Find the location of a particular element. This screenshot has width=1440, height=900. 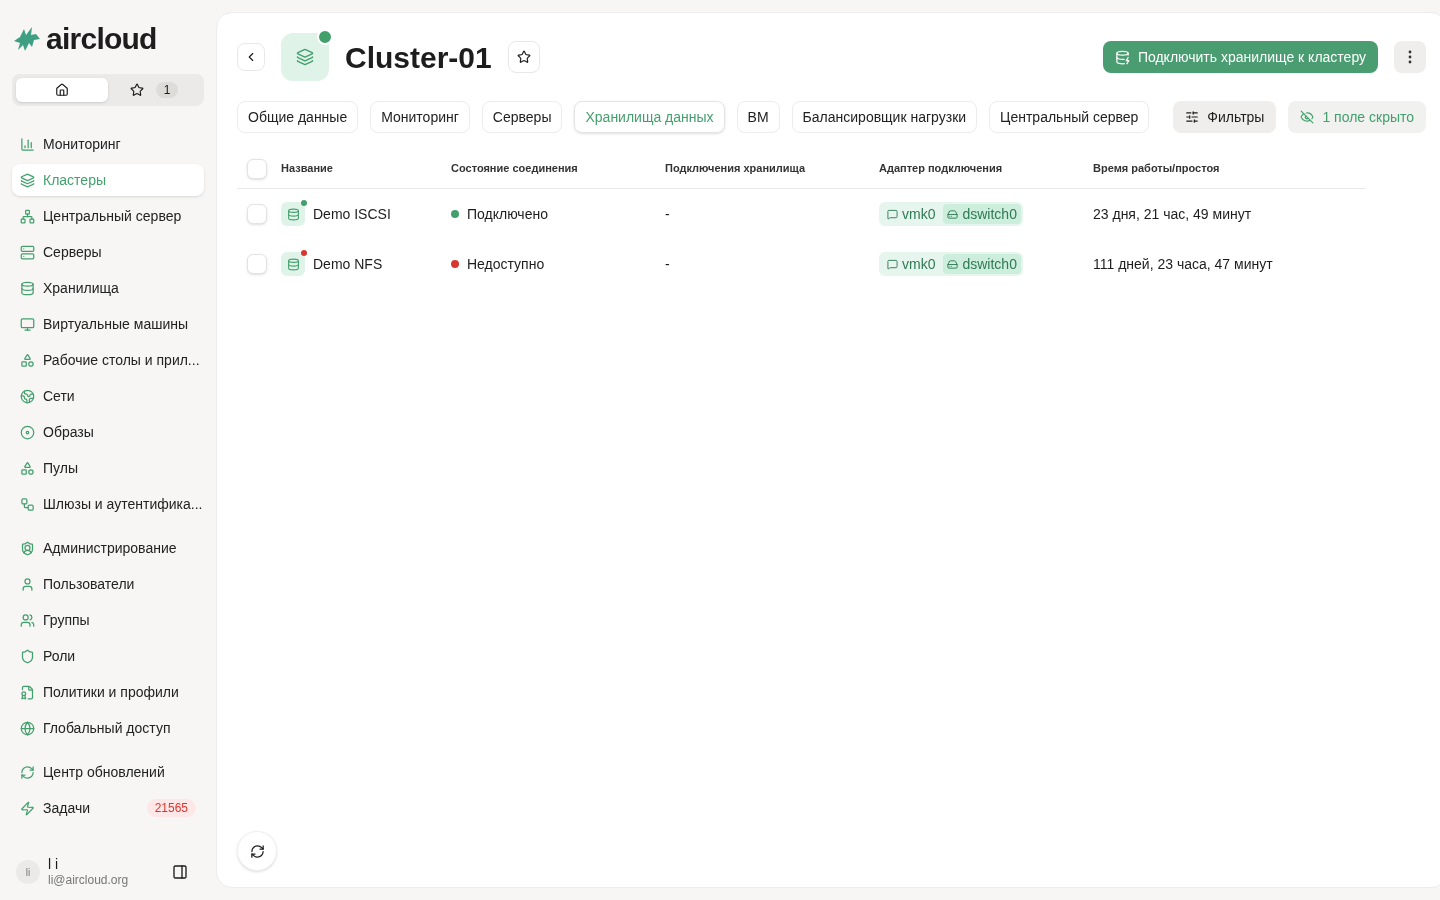

task-count-badge: 21565 is located at coordinates (171, 808).